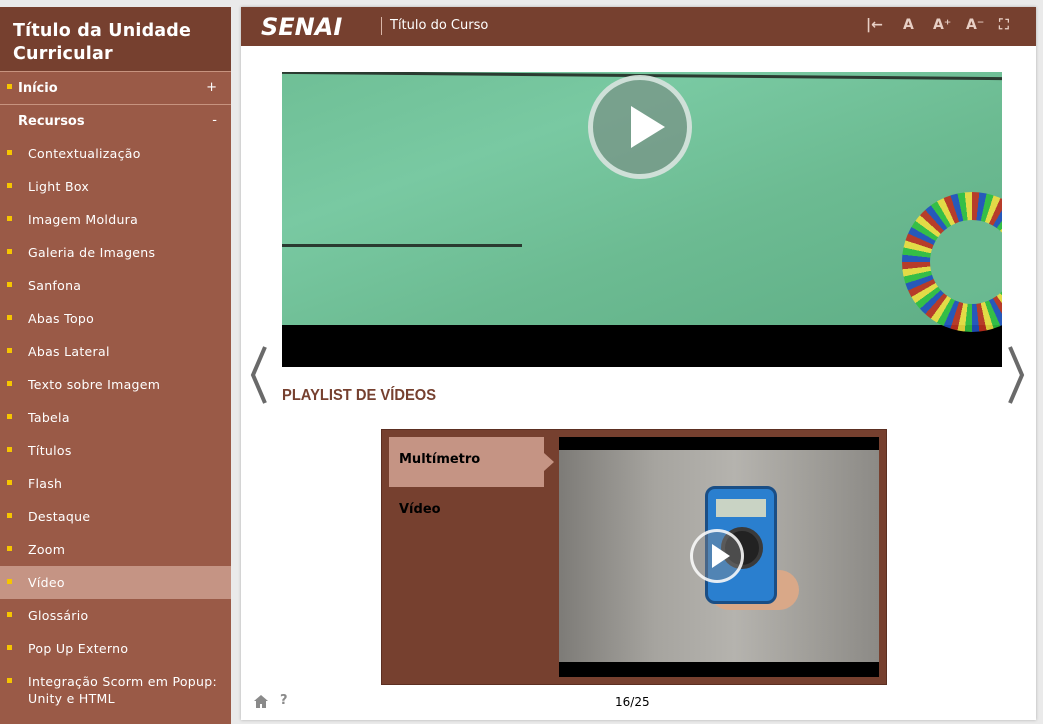 The image size is (1043, 724). I want to click on sidebar-item-galeria-de-imagens: Galeria de Imagens, so click(115, 252).